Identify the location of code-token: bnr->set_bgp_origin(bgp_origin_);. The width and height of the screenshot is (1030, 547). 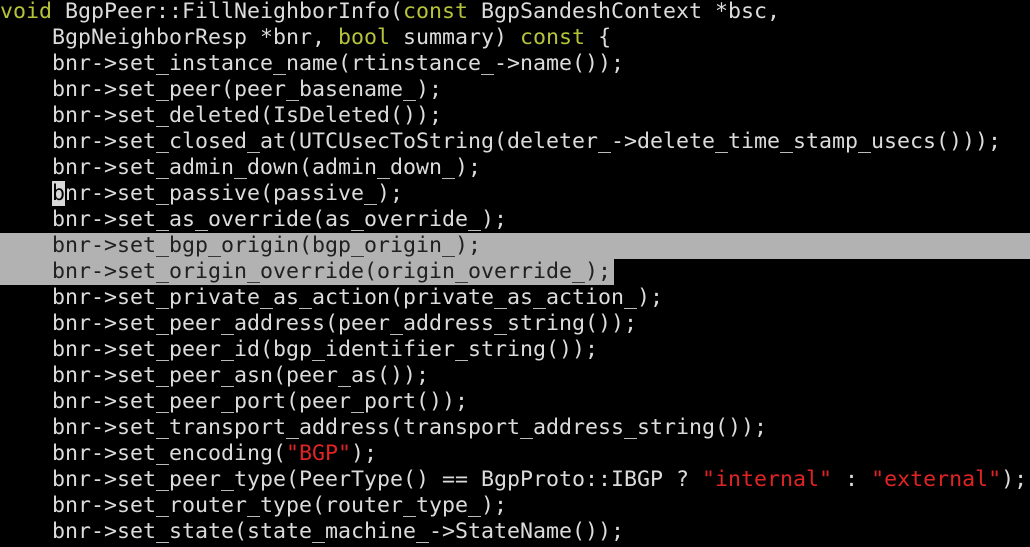
(241, 245).